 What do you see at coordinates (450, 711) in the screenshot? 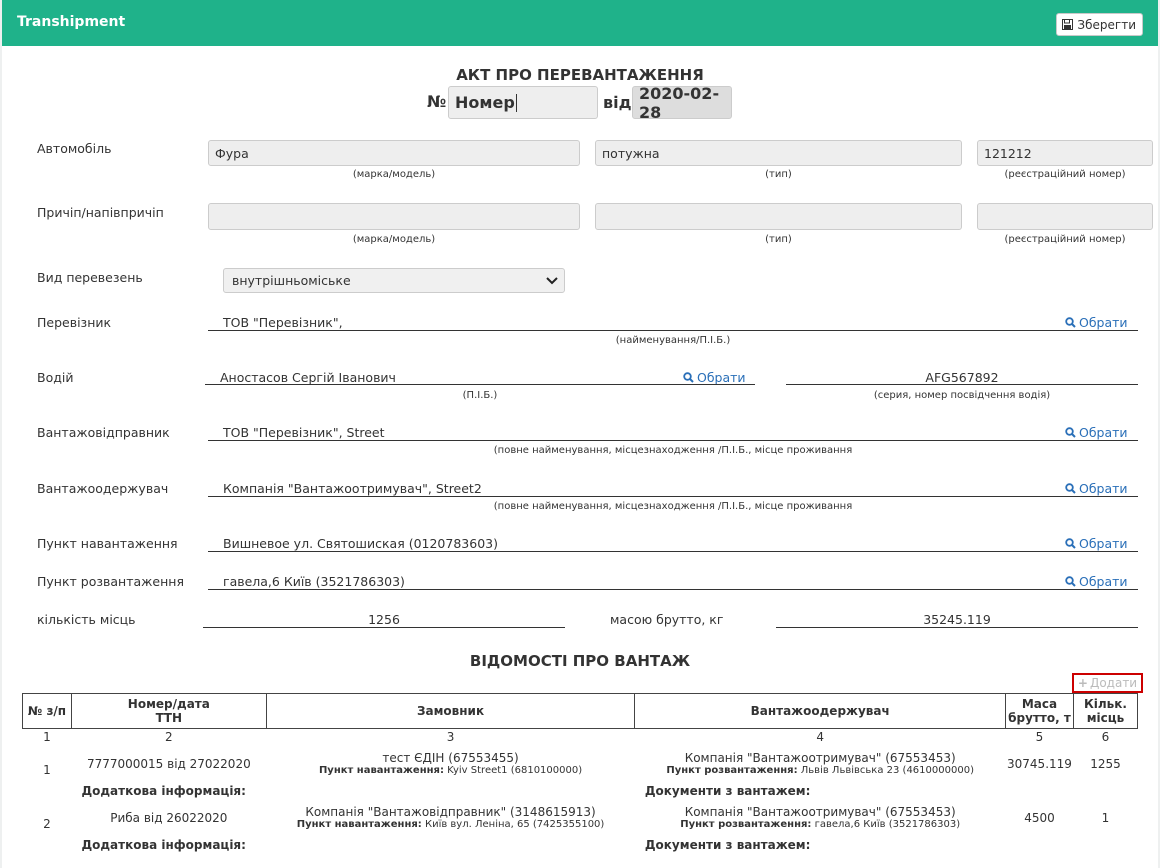
I see `col-header-customer: Замовник` at bounding box center [450, 711].